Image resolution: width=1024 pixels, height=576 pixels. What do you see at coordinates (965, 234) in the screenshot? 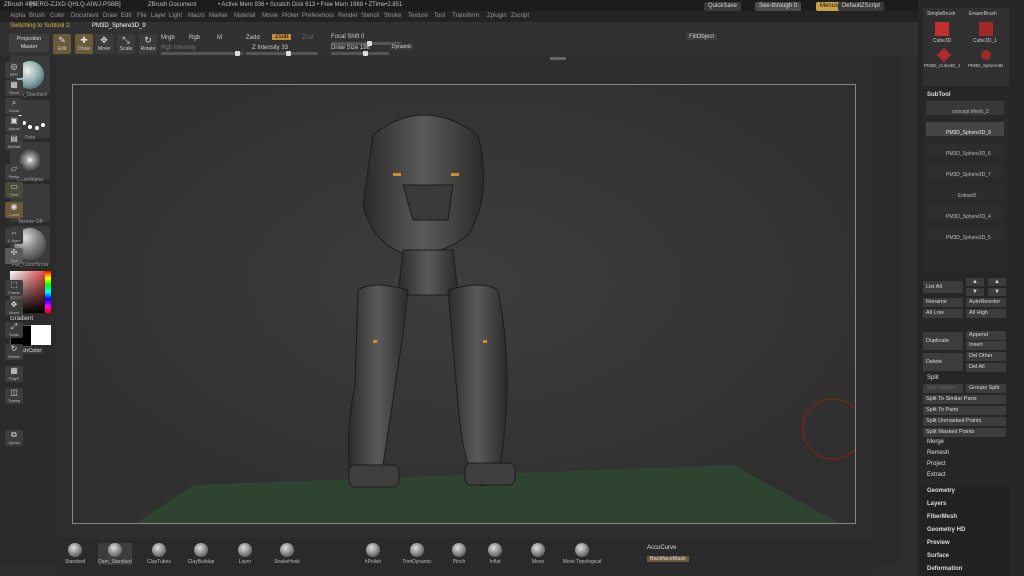
I see `subtool-row: PM3D_Sphere3D_5` at bounding box center [965, 234].